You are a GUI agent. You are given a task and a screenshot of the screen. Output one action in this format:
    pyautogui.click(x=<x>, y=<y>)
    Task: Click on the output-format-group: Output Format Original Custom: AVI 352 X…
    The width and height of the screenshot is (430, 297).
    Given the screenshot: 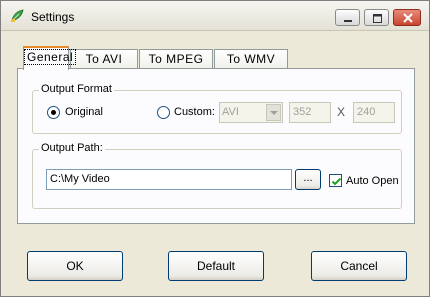 What is the action you would take?
    pyautogui.click(x=217, y=108)
    